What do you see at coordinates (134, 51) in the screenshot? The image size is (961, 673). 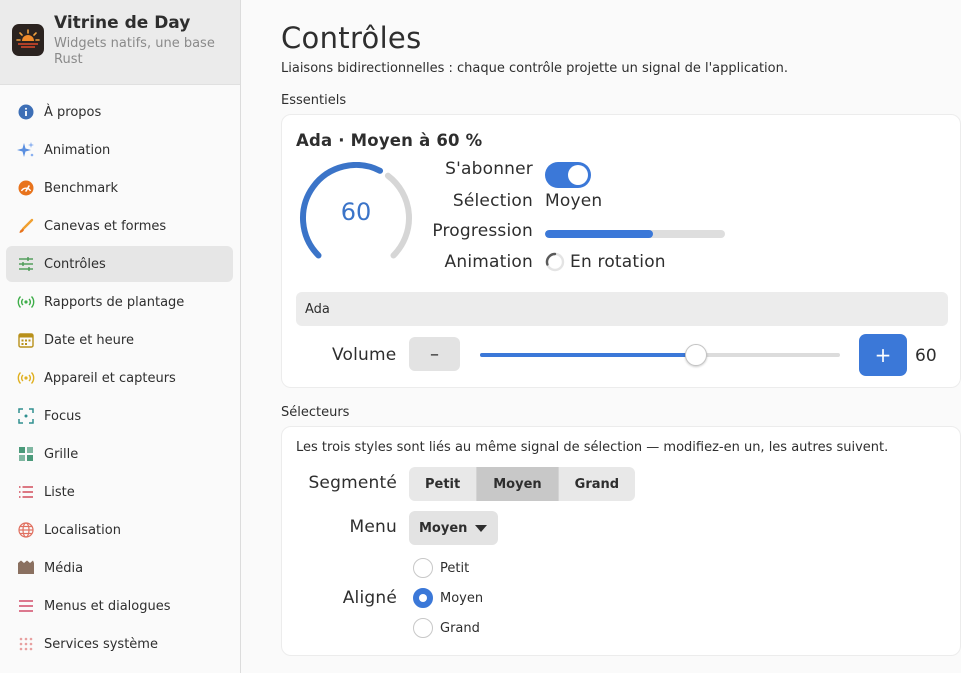 I see `app-subtitle: Widgets natifs, une base Rust` at bounding box center [134, 51].